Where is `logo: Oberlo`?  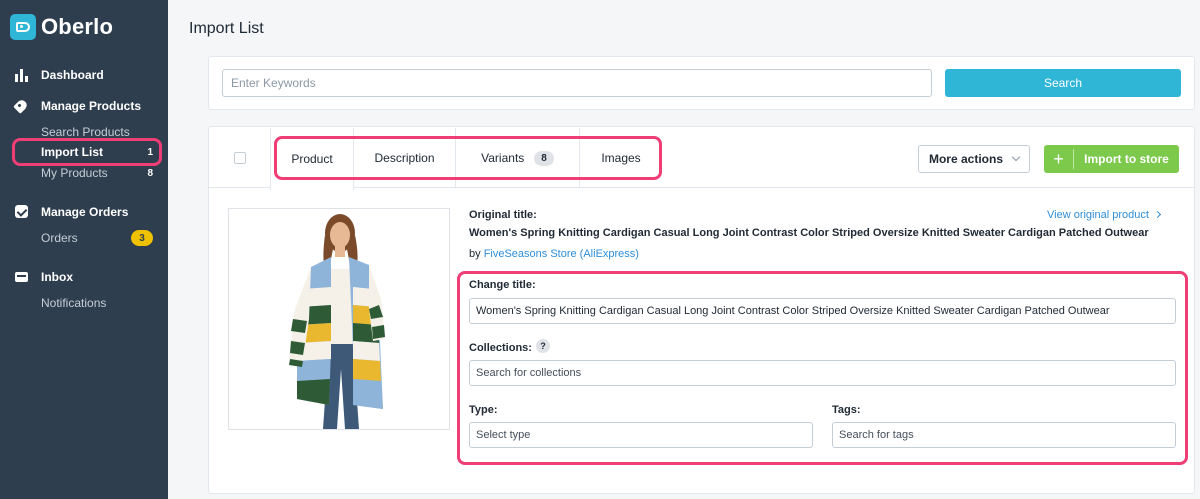 logo: Oberlo is located at coordinates (61, 27).